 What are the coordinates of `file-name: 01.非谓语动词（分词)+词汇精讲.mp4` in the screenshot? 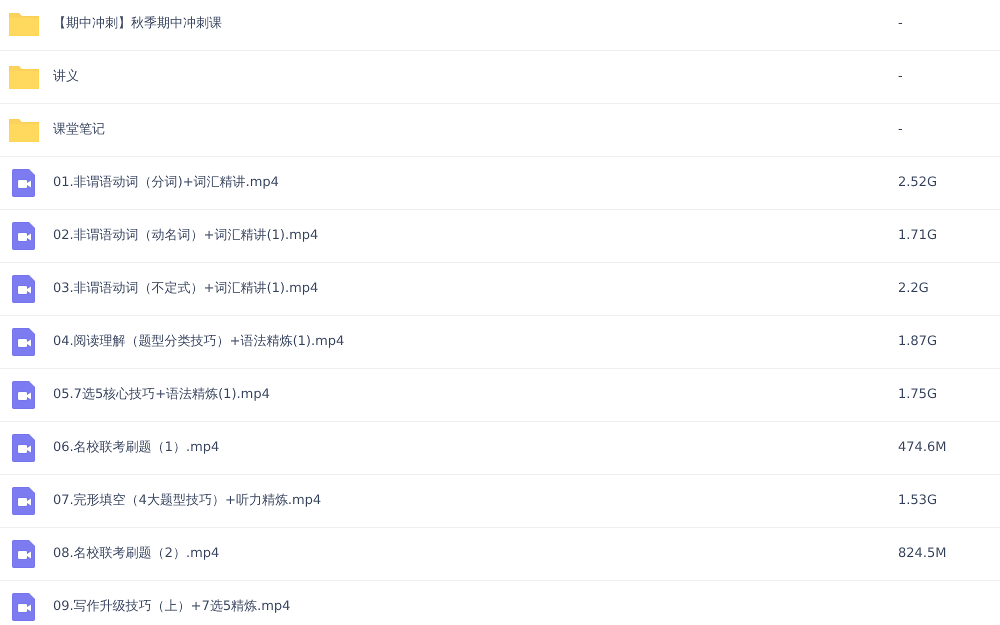 It's located at (166, 183).